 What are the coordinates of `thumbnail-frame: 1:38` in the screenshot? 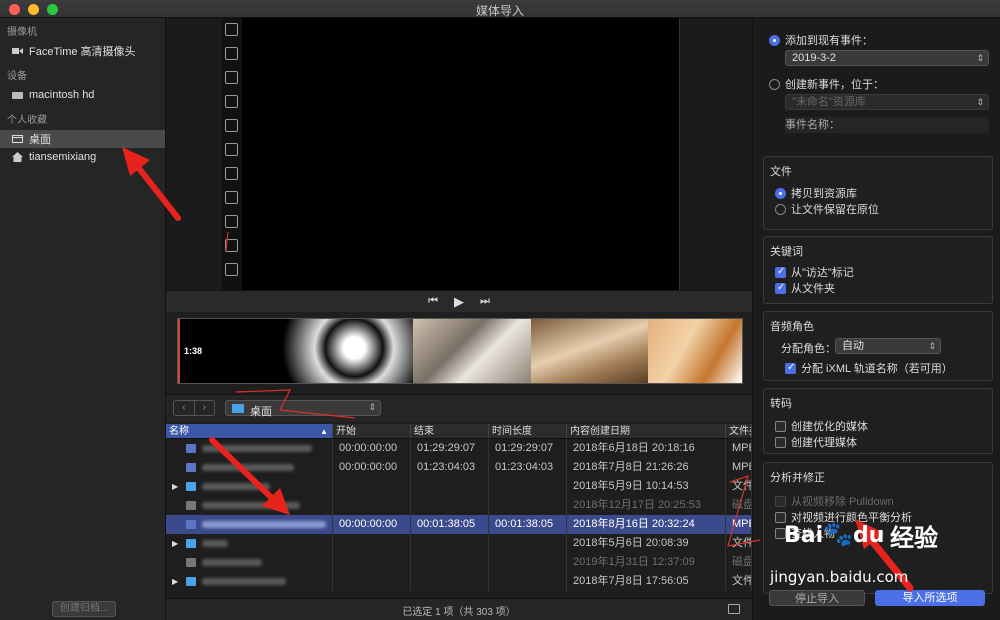 It's located at (296, 351).